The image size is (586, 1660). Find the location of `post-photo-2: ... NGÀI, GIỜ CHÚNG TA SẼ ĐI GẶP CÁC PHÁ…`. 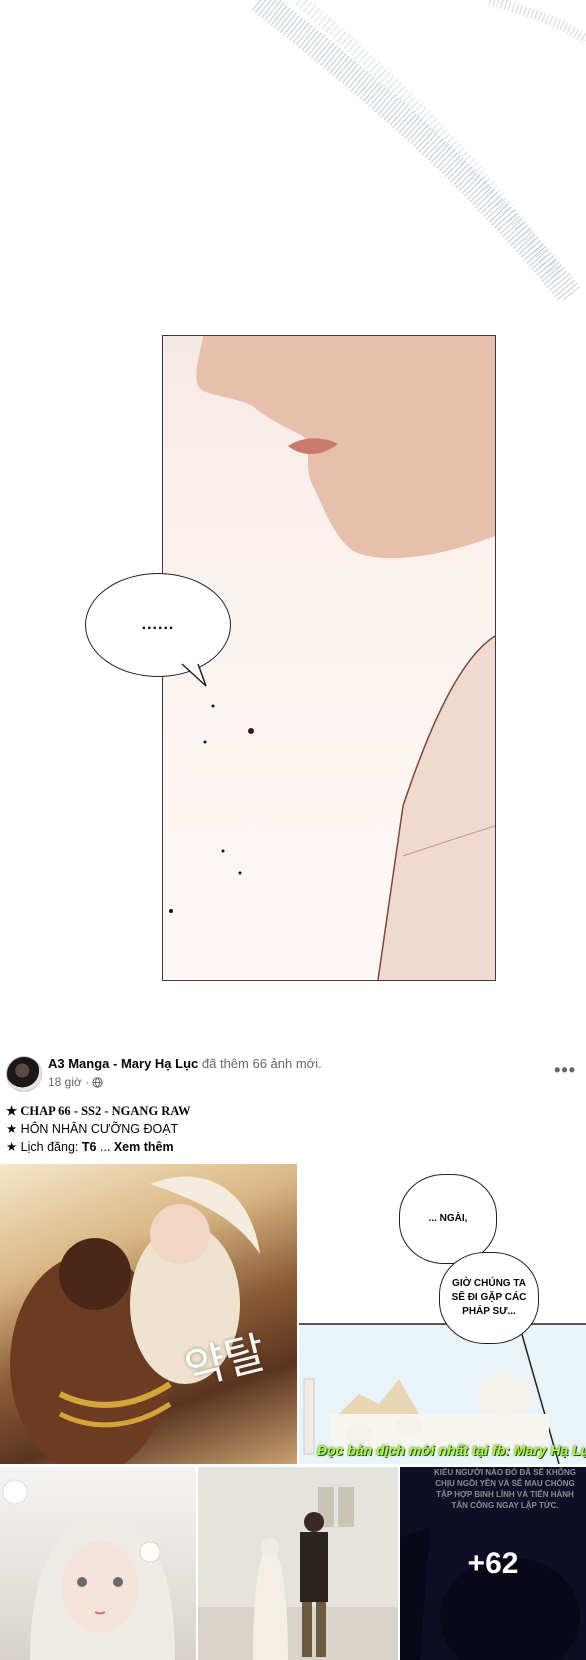

post-photo-2: ... NGÀI, GIỜ CHÚNG TA SẼ ĐI GẶP CÁC PHÁ… is located at coordinates (442, 1314).